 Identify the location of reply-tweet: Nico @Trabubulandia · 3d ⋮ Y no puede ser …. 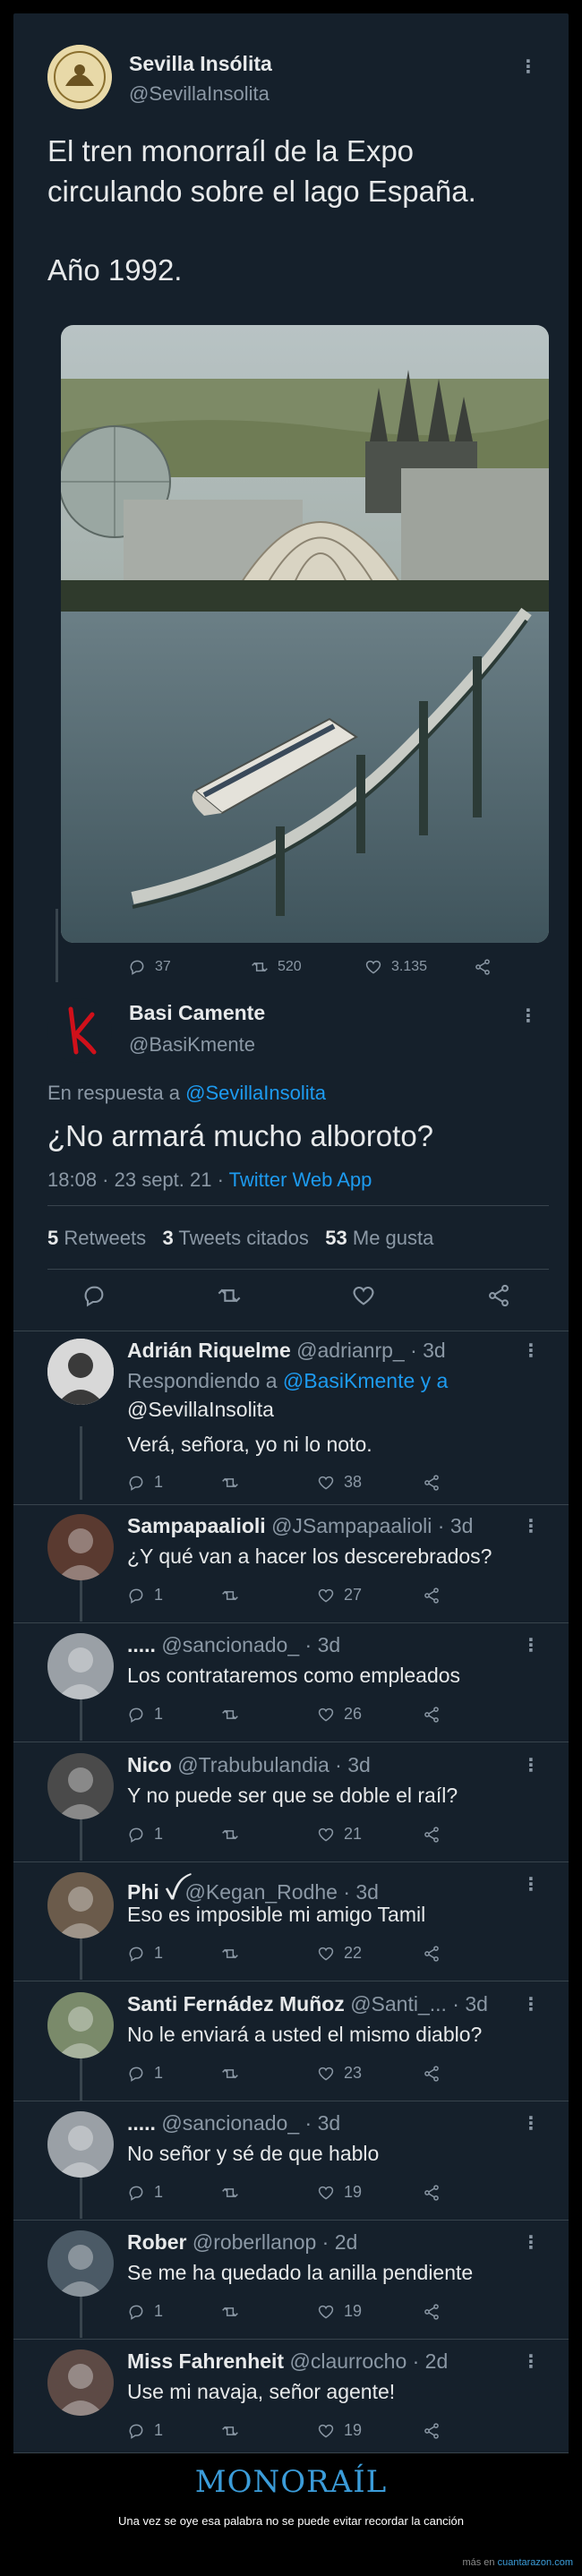
(291, 1807).